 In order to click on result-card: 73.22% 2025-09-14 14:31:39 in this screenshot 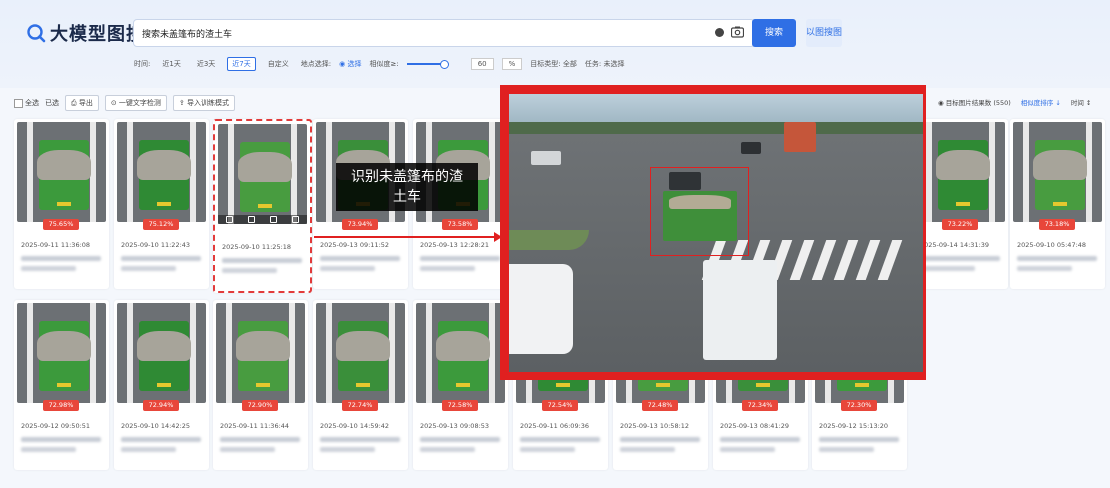, I will do `click(960, 204)`.